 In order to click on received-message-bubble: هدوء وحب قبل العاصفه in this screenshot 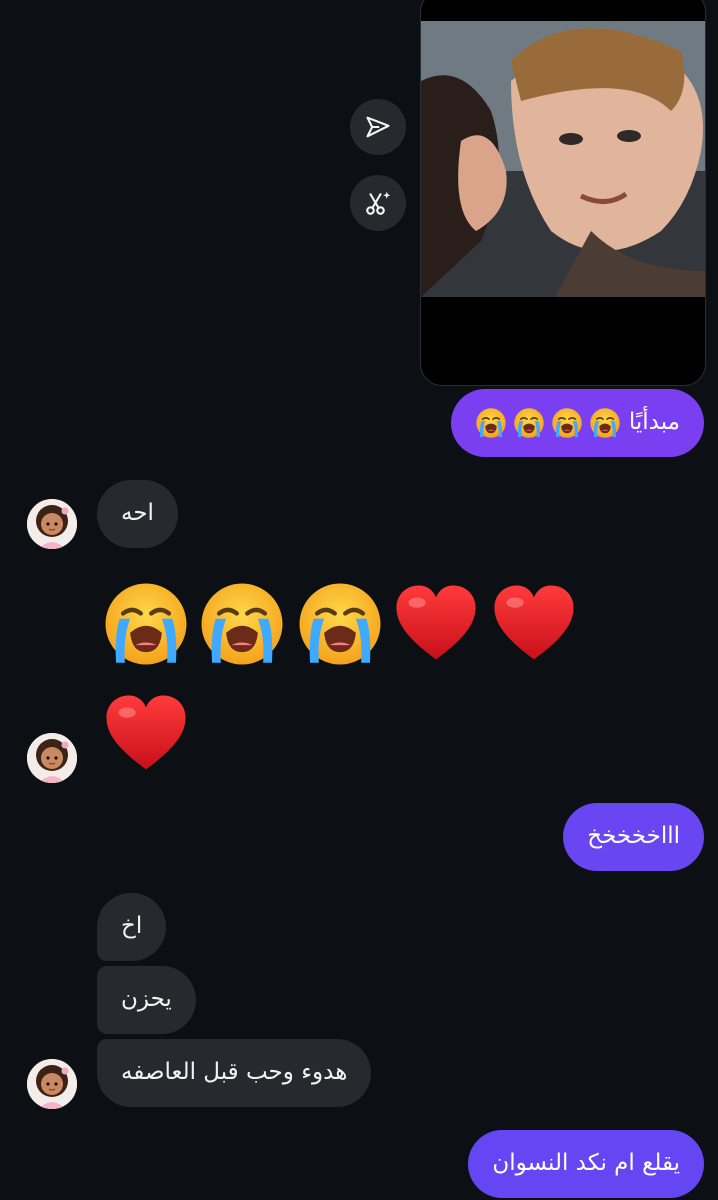, I will do `click(234, 1073)`.